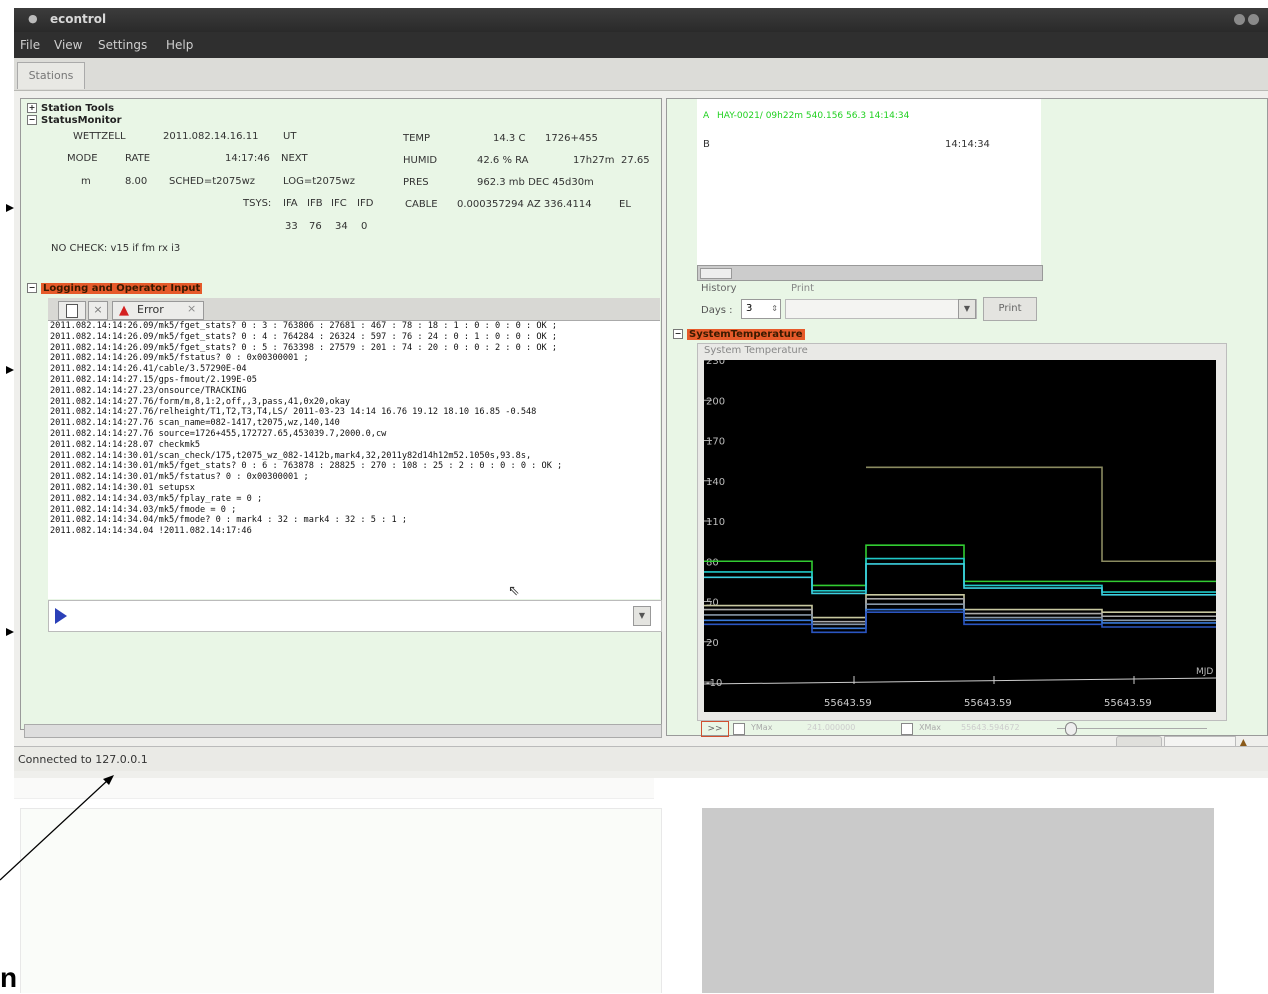 This screenshot has width=1268, height=994. What do you see at coordinates (151, 531) in the screenshot?
I see `log-line: 2011.082.14:14:34.04 !2011.082.14:17:46` at bounding box center [151, 531].